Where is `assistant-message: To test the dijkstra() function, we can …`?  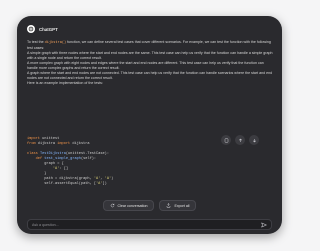 assistant-message: To test the dijkstra() function, we can … is located at coordinates (150, 63).